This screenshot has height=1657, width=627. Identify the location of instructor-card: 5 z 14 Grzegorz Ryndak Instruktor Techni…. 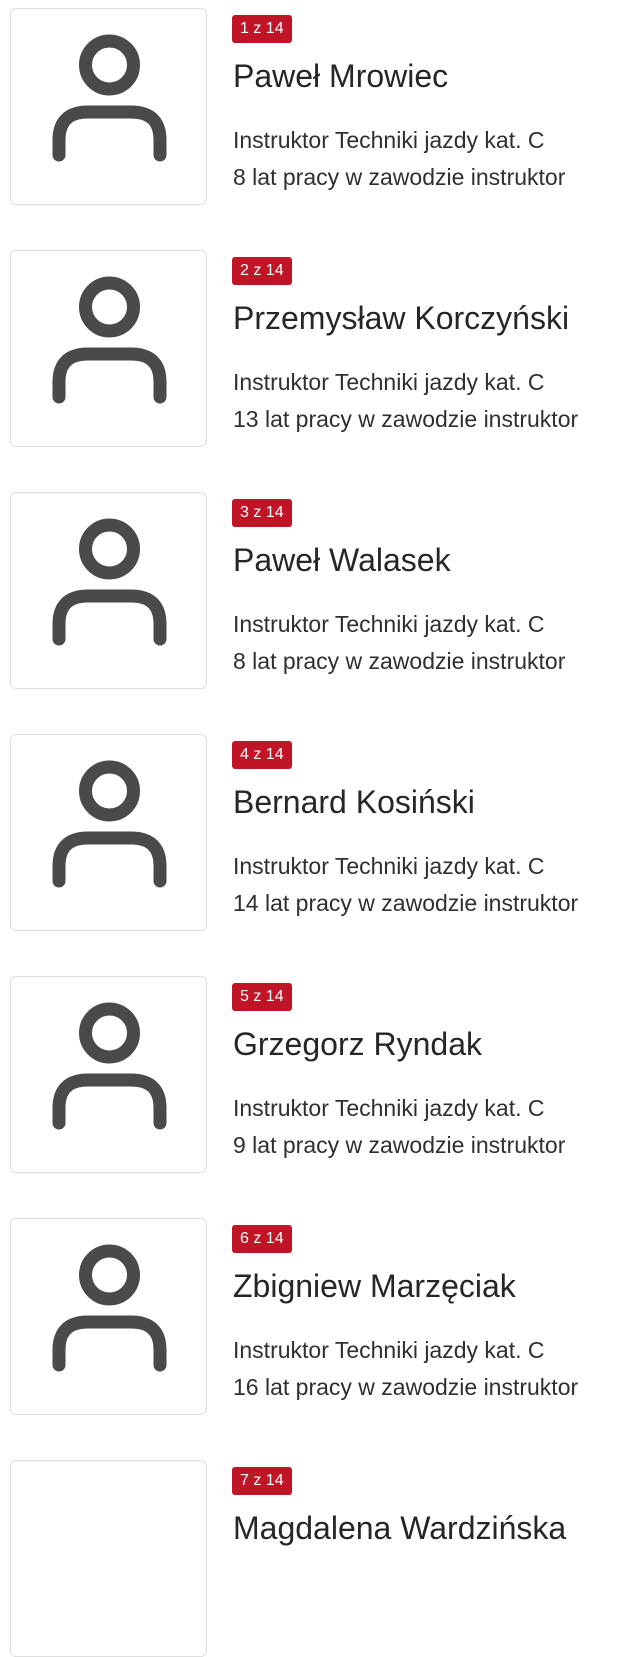
(313, 1070).